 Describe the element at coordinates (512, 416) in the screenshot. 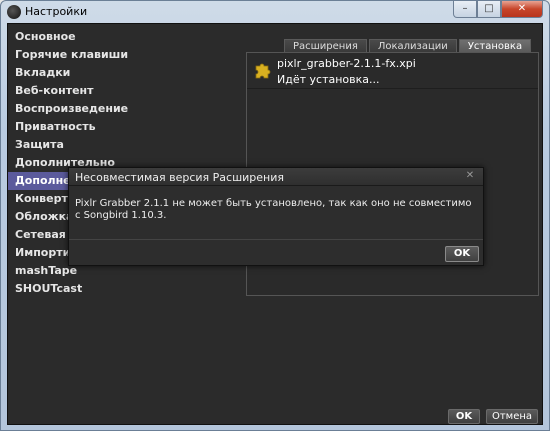

I see `cancel-button: Отмена` at that location.